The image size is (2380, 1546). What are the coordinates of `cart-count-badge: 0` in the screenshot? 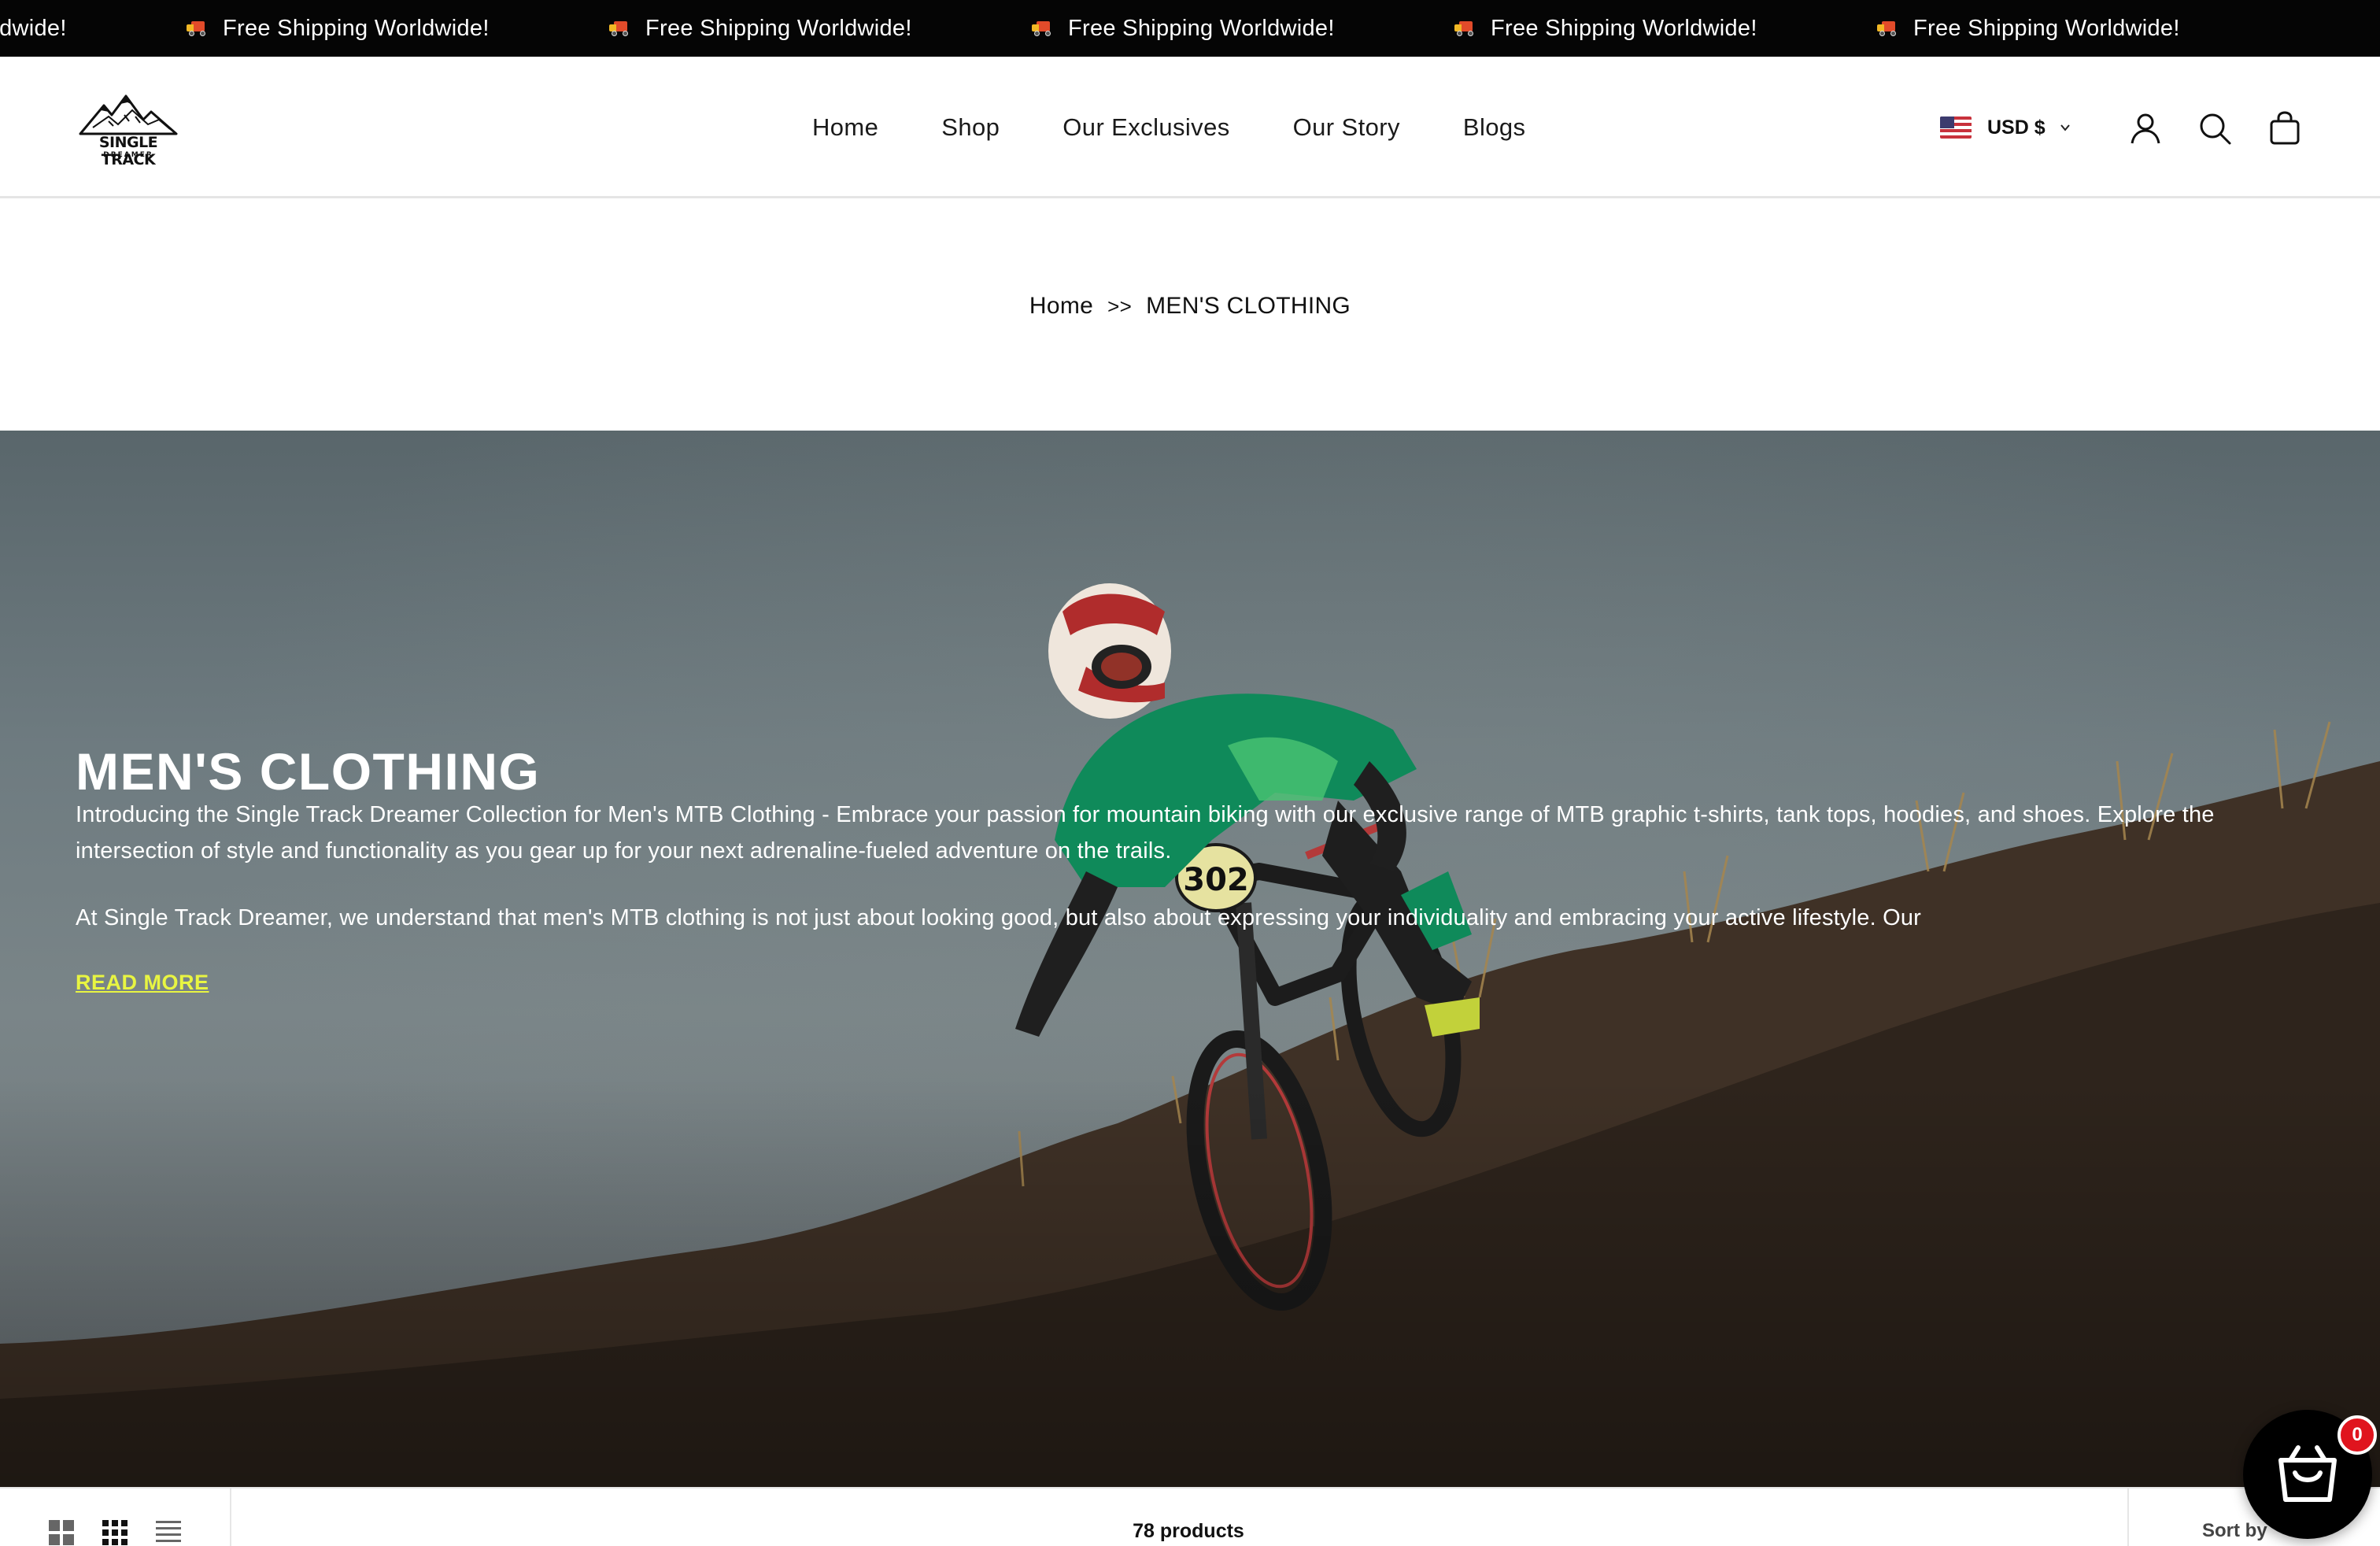 It's located at (2357, 1435).